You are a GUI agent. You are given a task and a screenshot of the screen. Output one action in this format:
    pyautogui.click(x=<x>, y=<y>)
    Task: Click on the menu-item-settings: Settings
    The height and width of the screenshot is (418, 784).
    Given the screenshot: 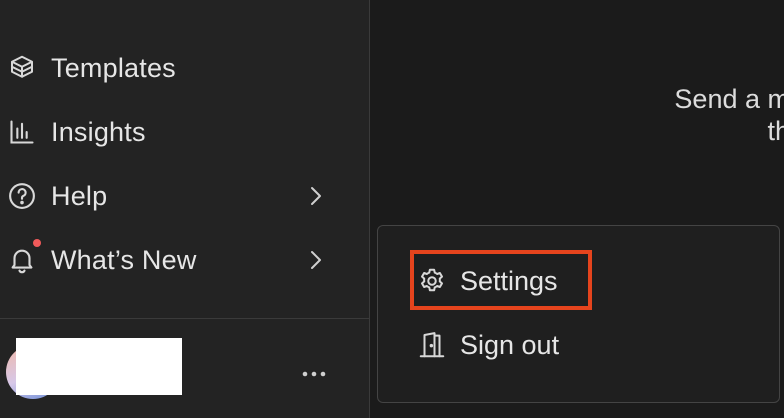 What is the action you would take?
    pyautogui.click(x=586, y=281)
    